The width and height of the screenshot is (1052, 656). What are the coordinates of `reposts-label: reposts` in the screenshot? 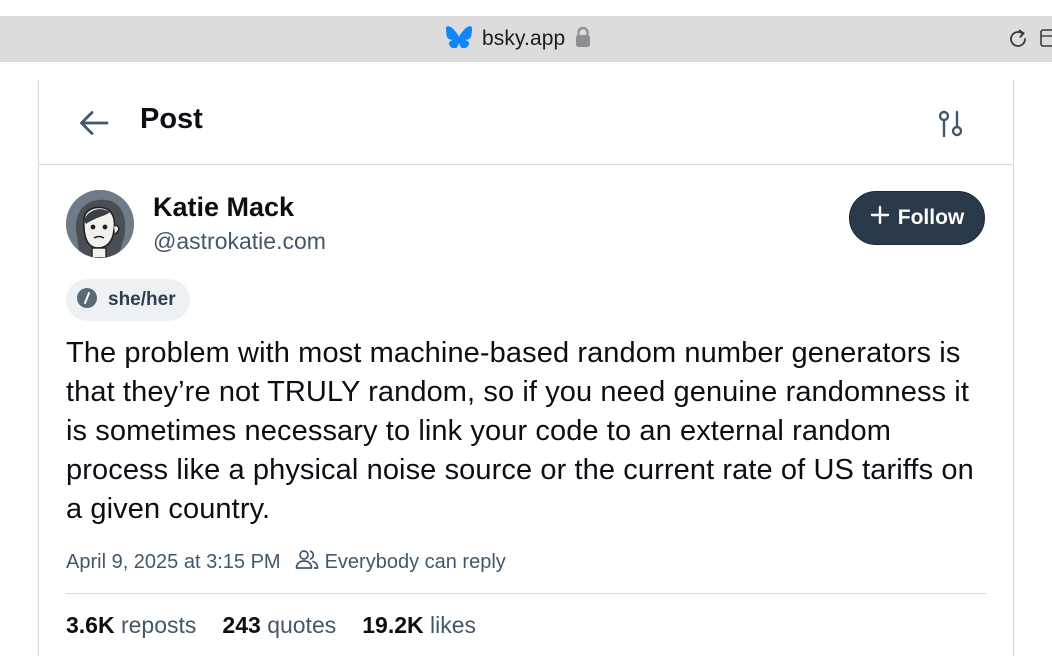 It's located at (158, 625).